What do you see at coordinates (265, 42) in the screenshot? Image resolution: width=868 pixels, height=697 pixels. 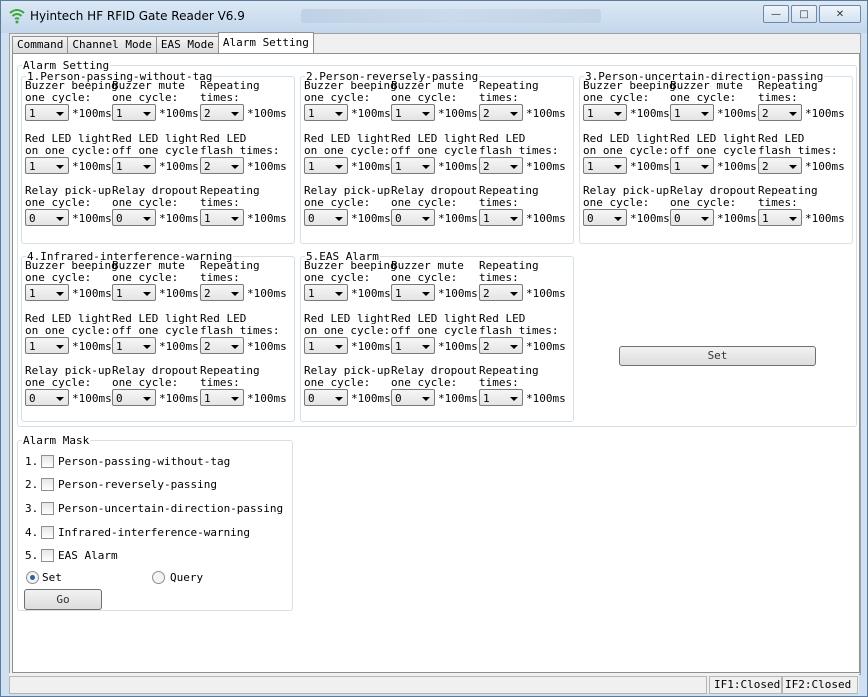 I see `tab-alarm-setting: Alarm Setting` at bounding box center [265, 42].